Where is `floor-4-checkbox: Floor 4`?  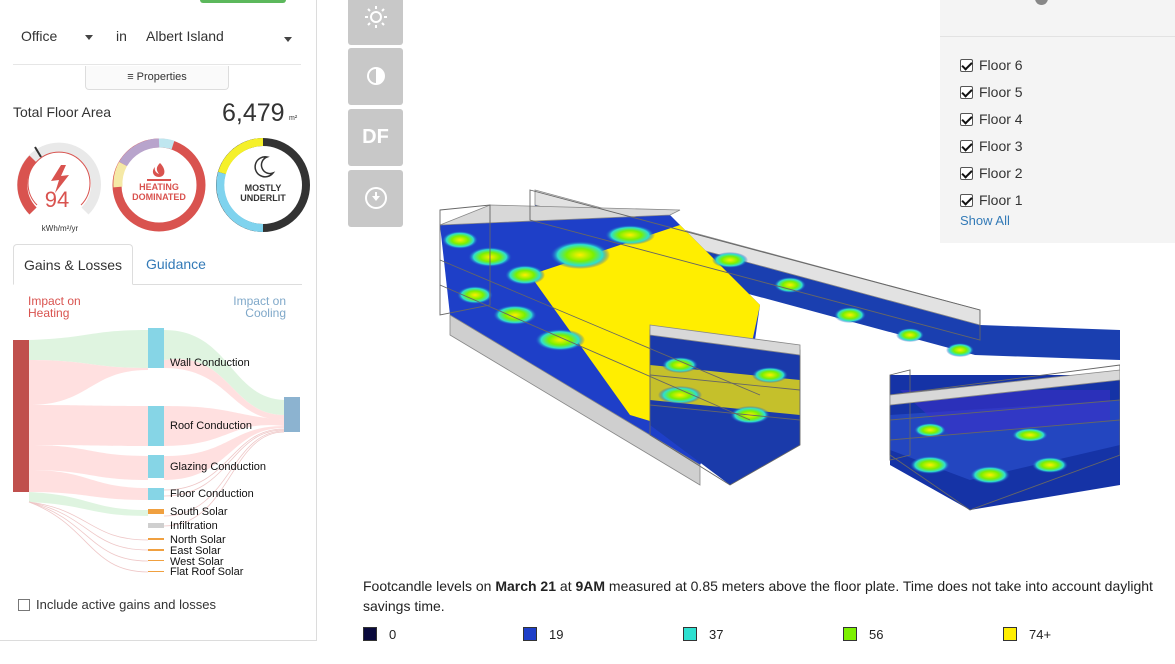 floor-4-checkbox: Floor 4 is located at coordinates (991, 119).